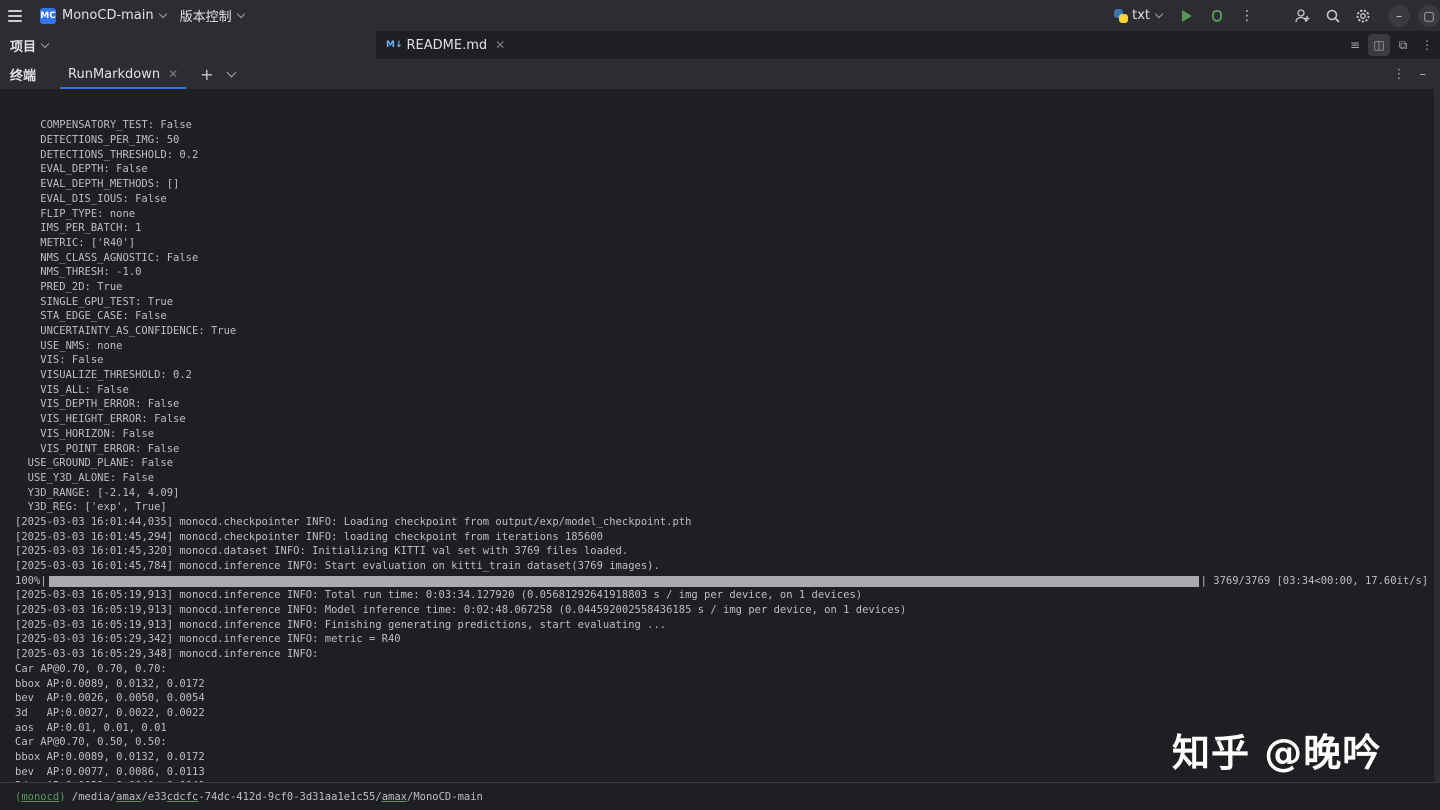 The width and height of the screenshot is (1440, 810). Describe the element at coordinates (1399, 15) in the screenshot. I see `minimize-icon: –` at that location.